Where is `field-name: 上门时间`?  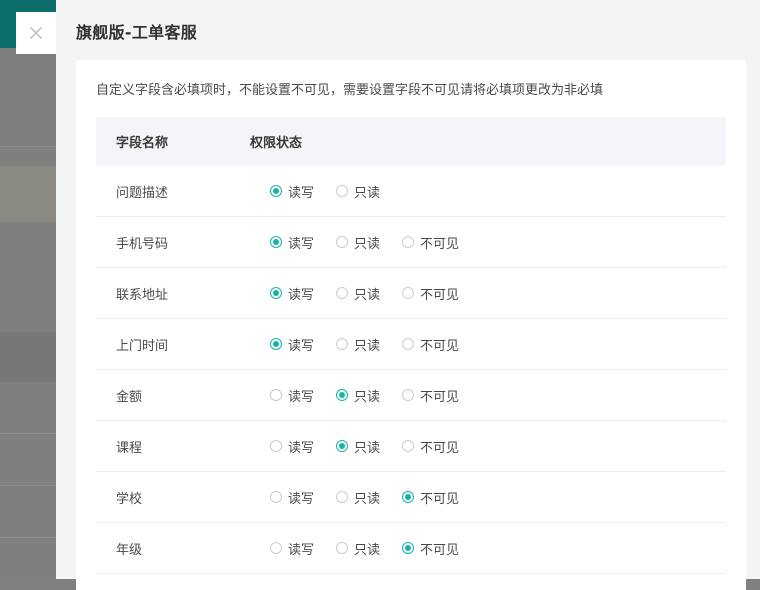
field-name: 上门时间 is located at coordinates (142, 346).